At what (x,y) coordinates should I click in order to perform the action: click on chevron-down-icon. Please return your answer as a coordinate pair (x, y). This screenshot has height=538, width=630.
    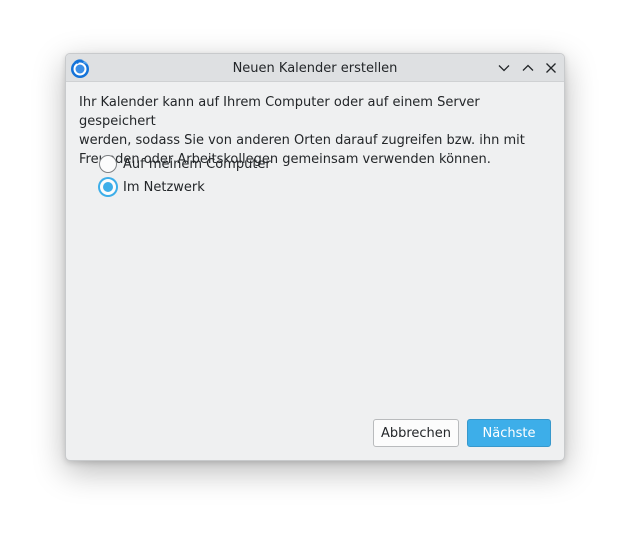
    Looking at the image, I should click on (504, 68).